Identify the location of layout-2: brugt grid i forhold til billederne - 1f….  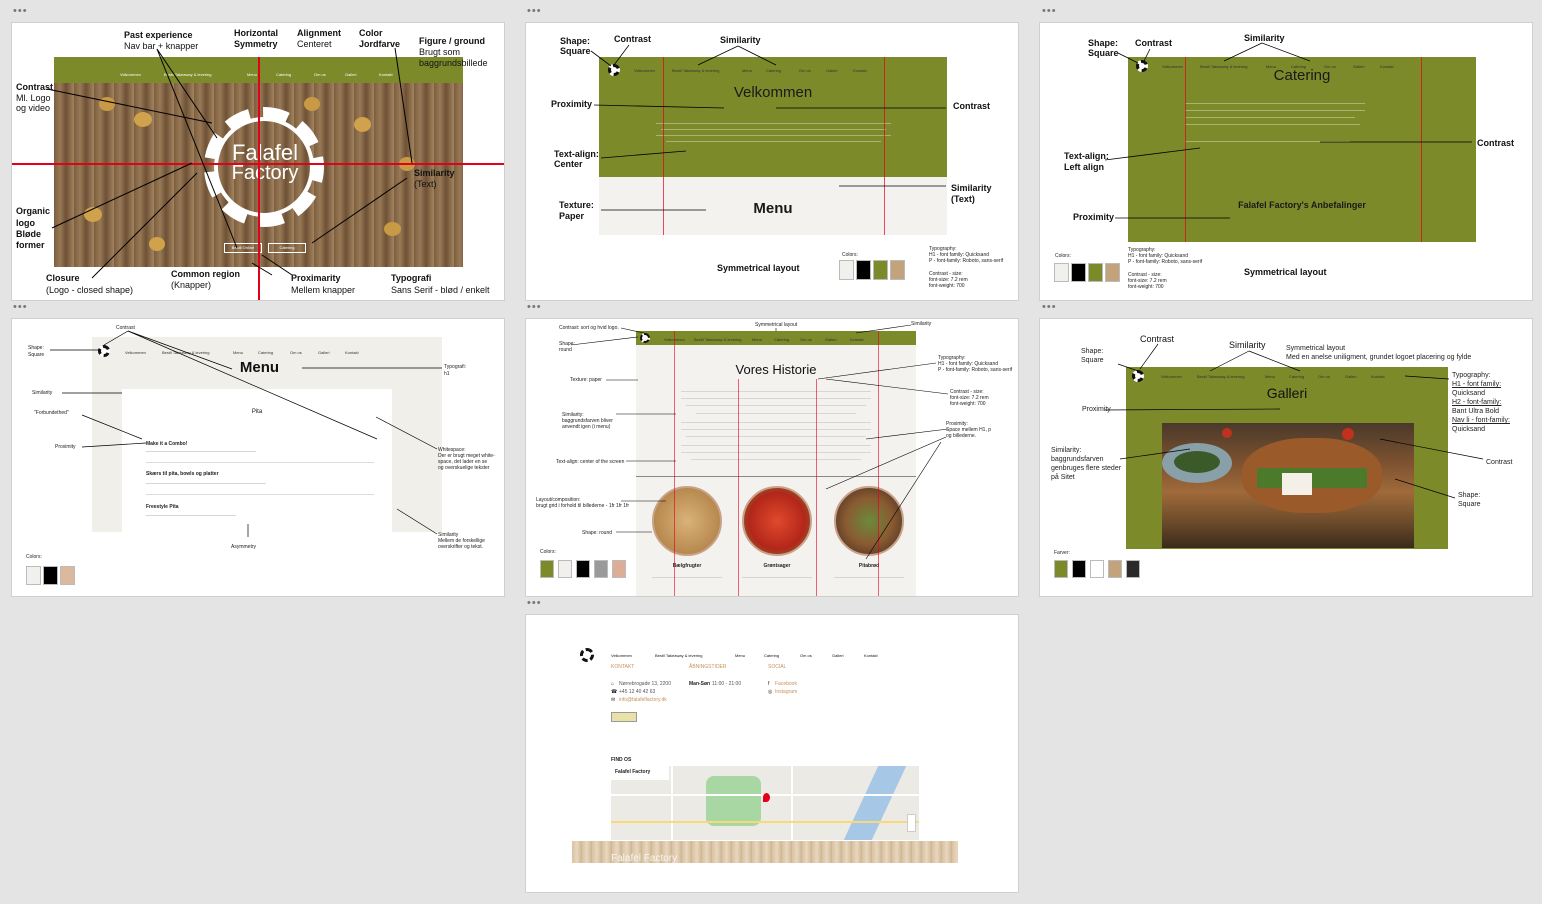
(583, 506).